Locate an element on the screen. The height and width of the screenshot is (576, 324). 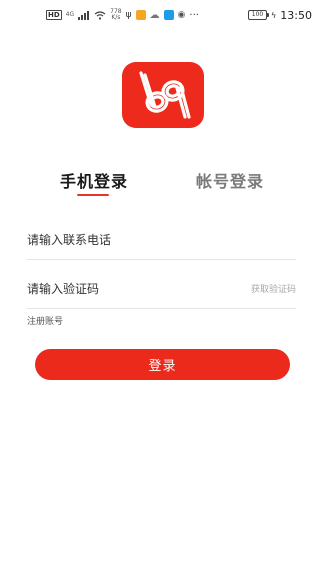
app-logo is located at coordinates (163, 95).